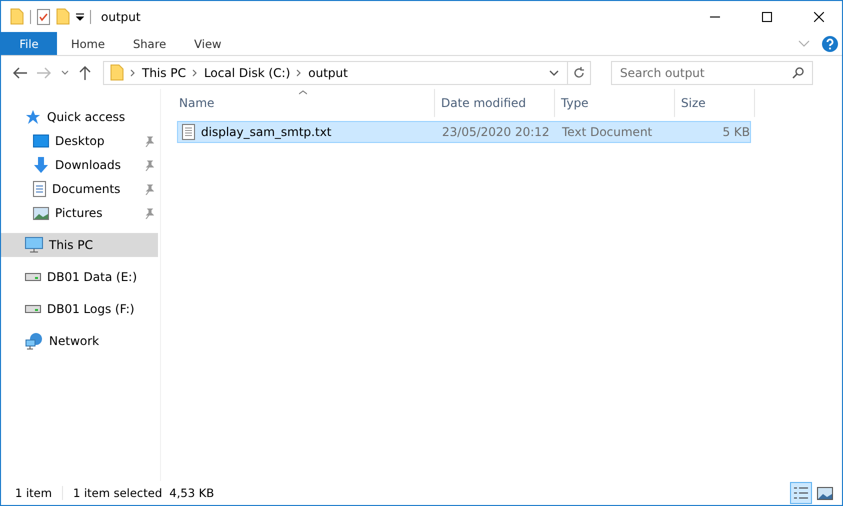  I want to click on dropdown-caret-icon, so click(554, 73).